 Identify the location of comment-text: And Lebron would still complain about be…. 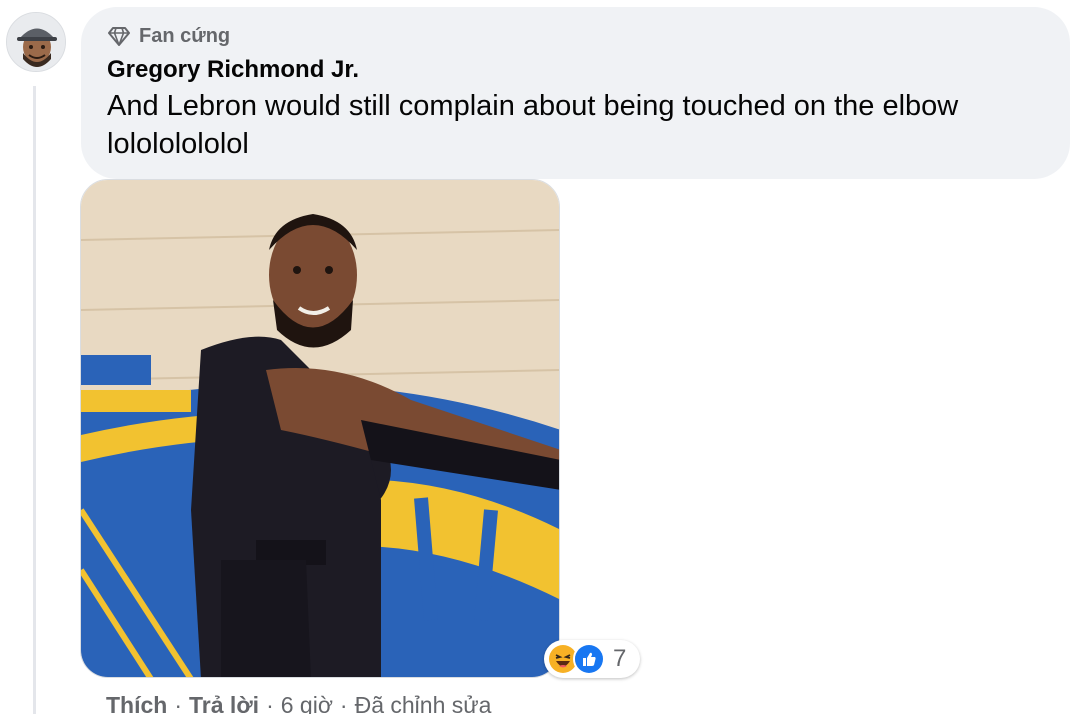
(533, 125).